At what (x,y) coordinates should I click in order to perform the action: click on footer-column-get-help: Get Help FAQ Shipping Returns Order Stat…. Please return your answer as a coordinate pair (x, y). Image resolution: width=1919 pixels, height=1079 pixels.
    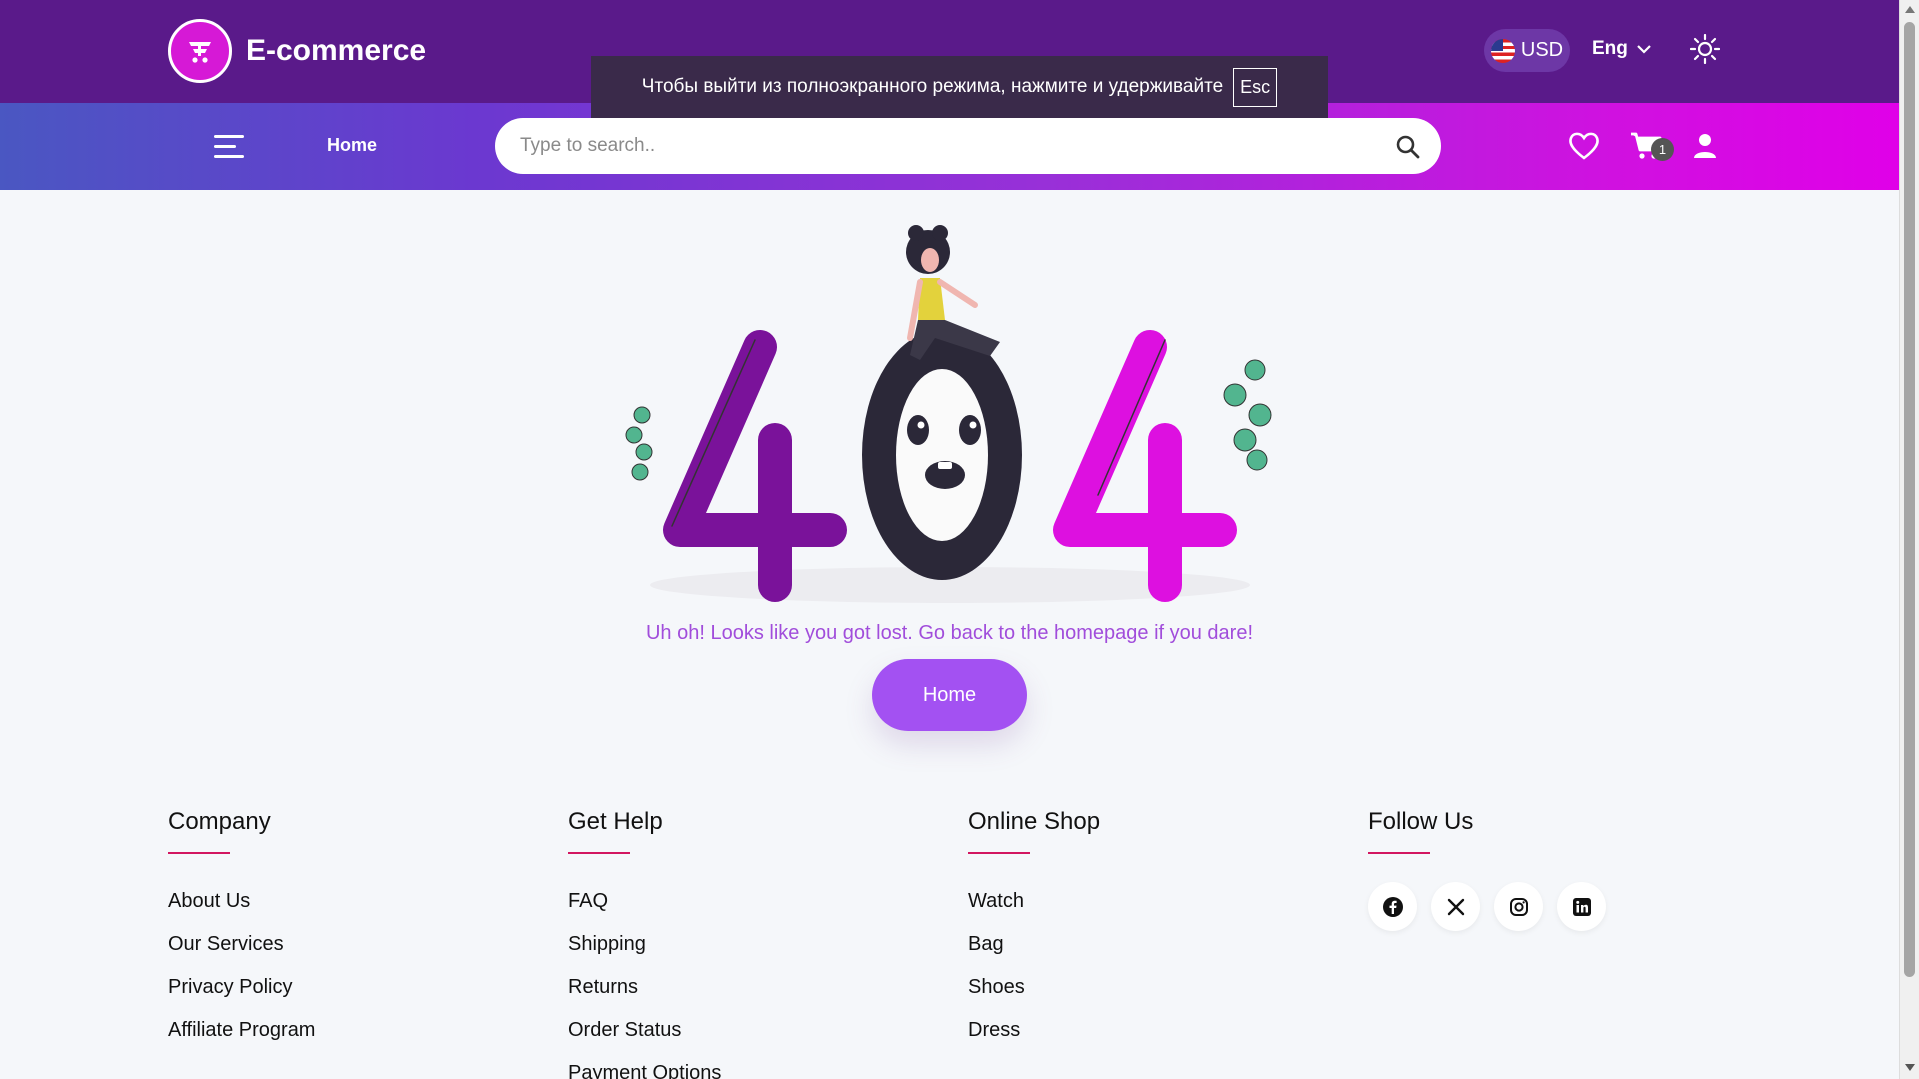
    Looking at the image, I should click on (644, 943).